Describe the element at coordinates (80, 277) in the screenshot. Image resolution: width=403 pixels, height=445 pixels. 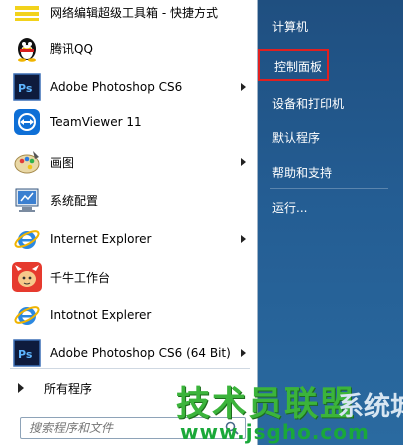
I see `program-label: 千牛工作台` at that location.